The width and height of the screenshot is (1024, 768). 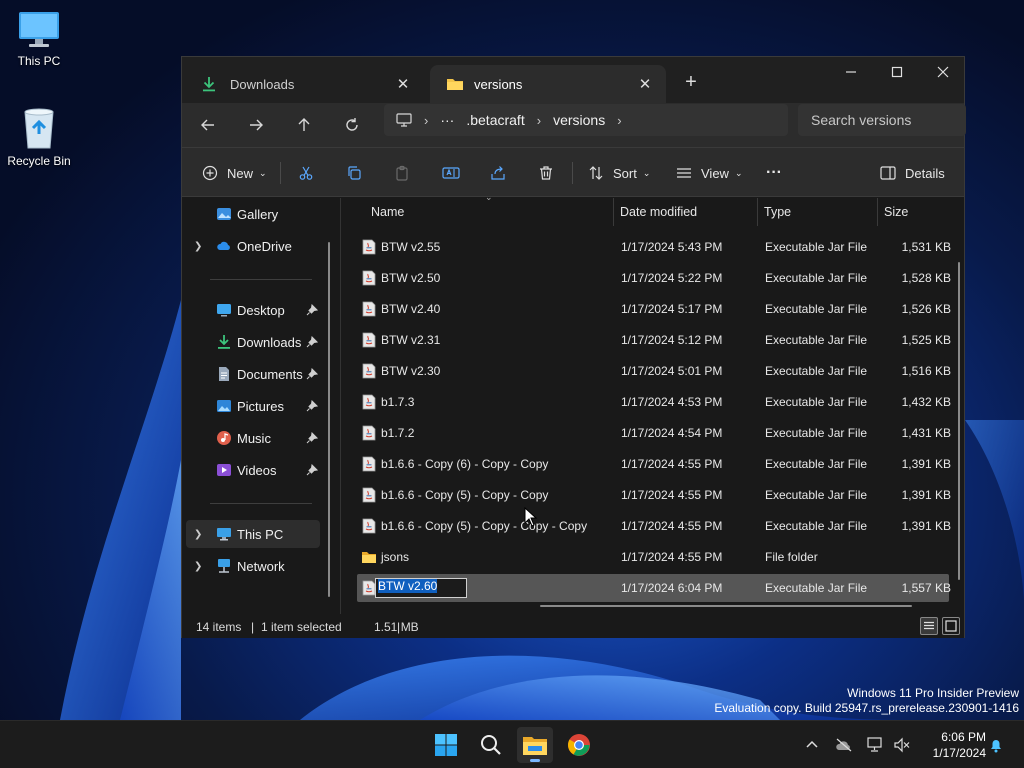 I want to click on sidebar-item-desktop: Desktop, so click(x=253, y=310).